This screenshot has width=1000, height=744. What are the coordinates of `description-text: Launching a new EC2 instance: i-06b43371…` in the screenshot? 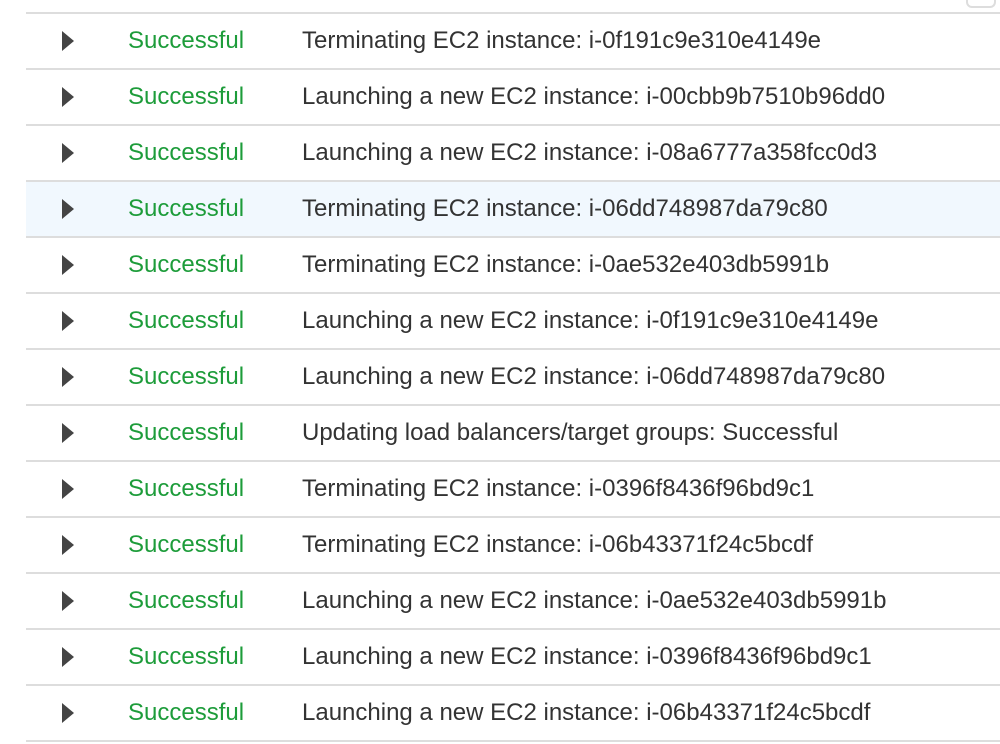 It's located at (586, 712).